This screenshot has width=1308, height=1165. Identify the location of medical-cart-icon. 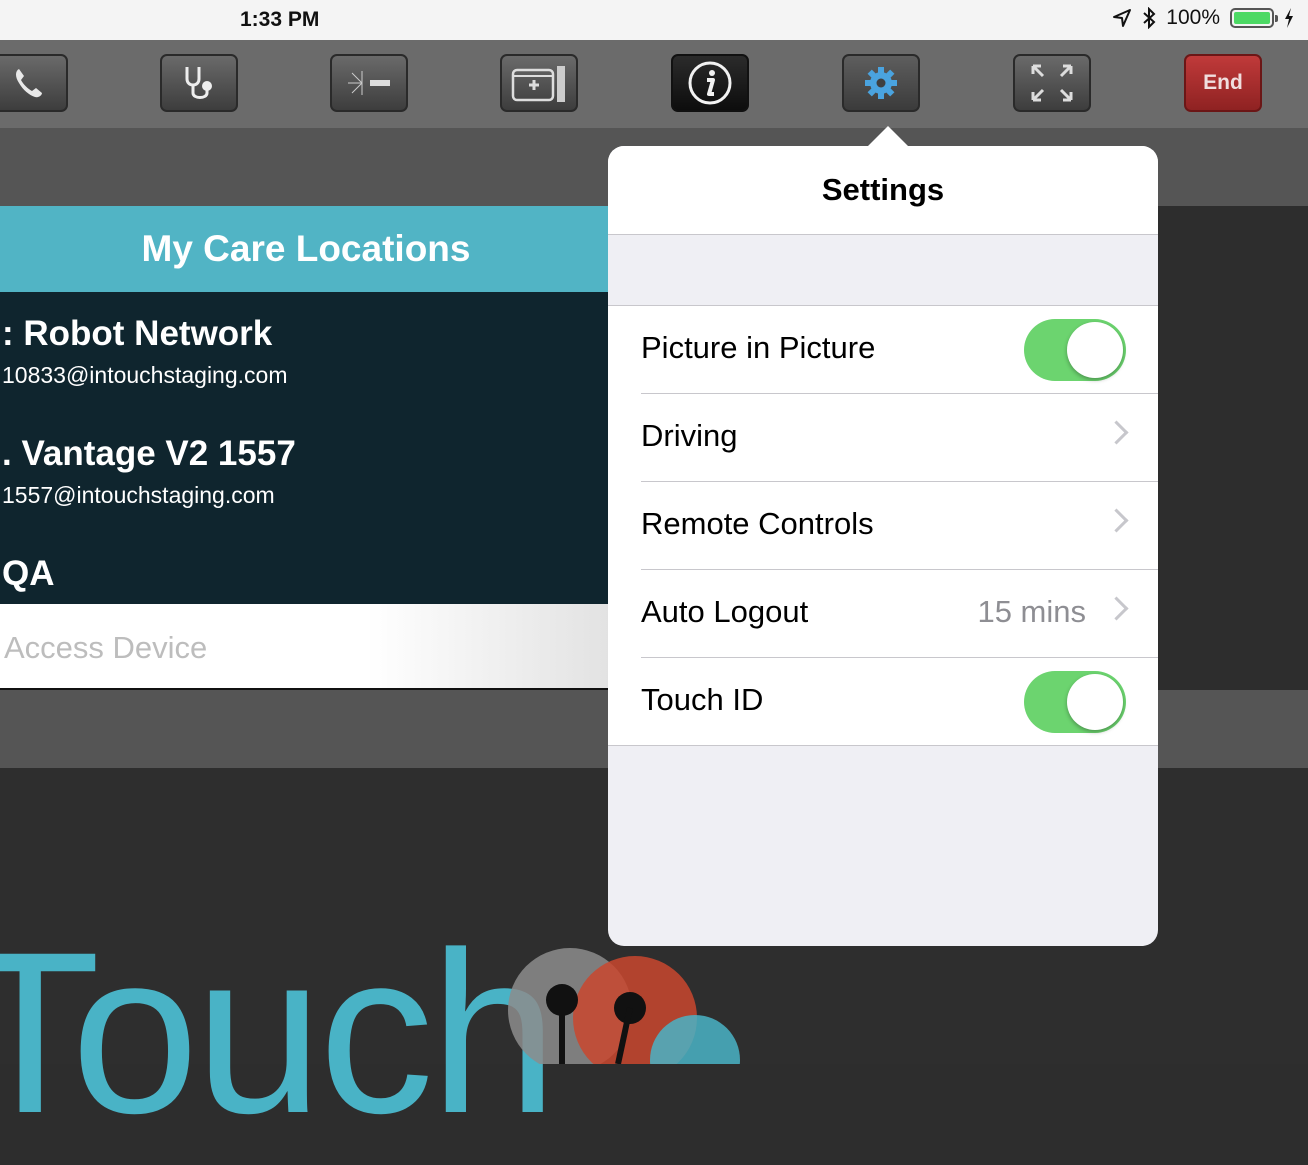
(538, 84).